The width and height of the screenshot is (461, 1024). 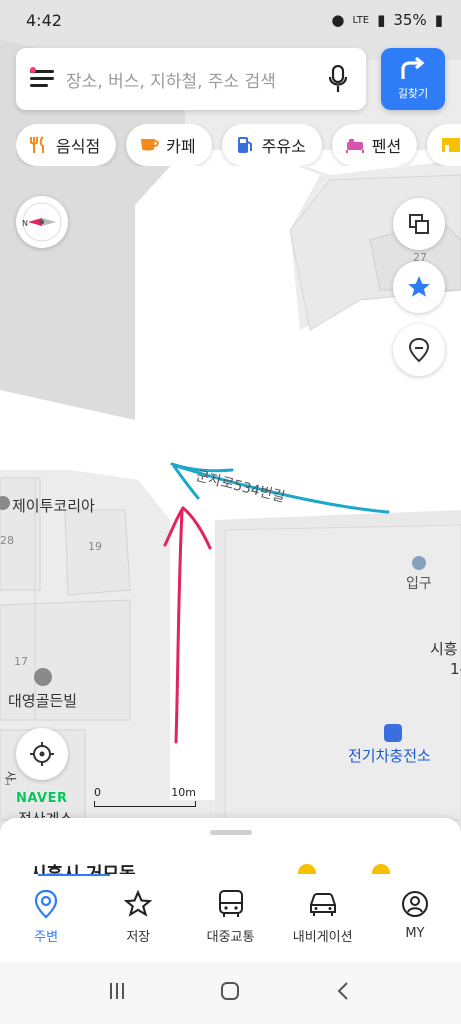 I want to click on chip-label: 주유소, so click(x=283, y=146).